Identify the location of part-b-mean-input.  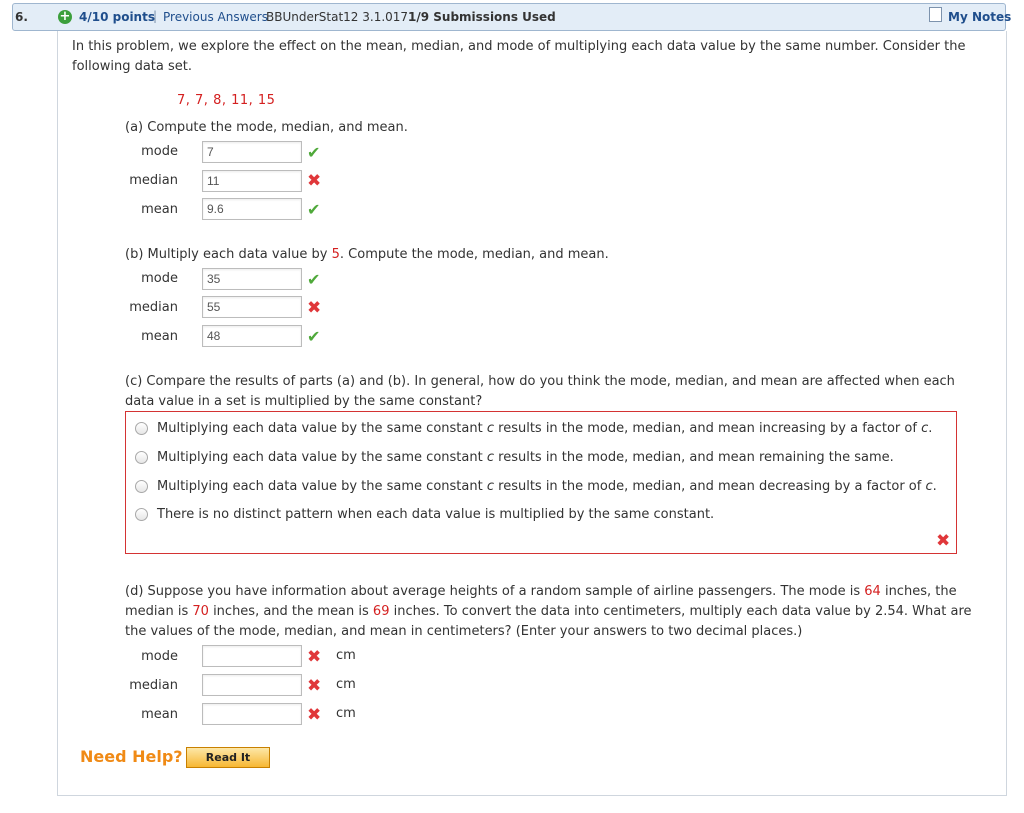
(252, 336).